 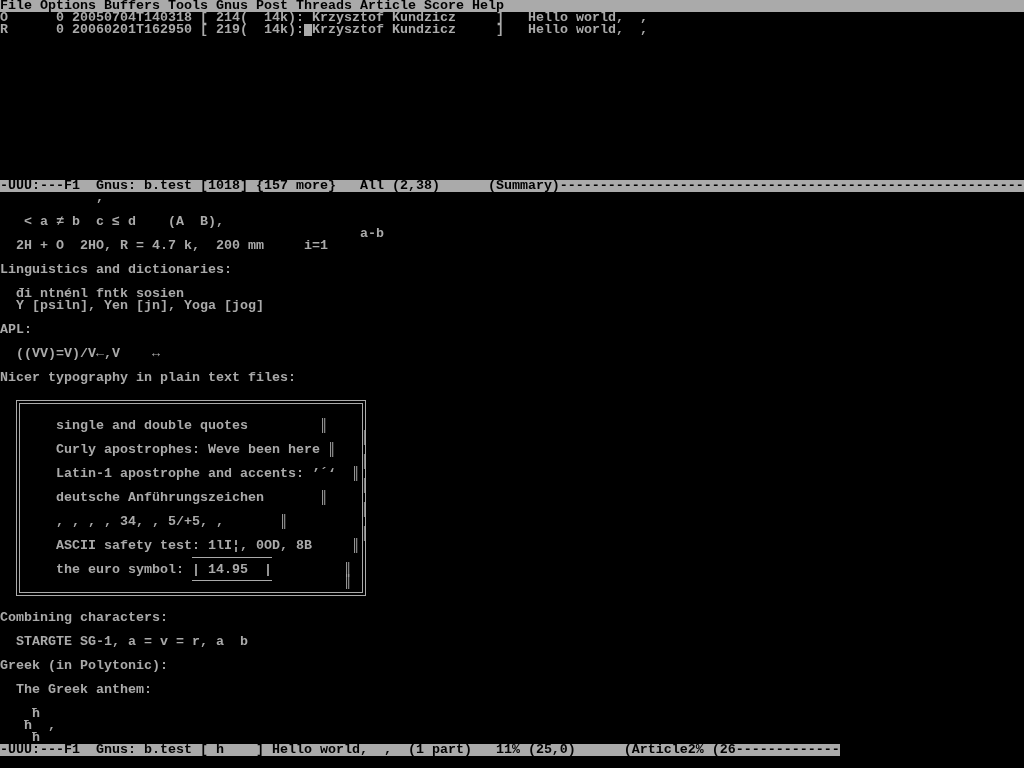 What do you see at coordinates (188, 6) in the screenshot?
I see `menu-item: Tools` at bounding box center [188, 6].